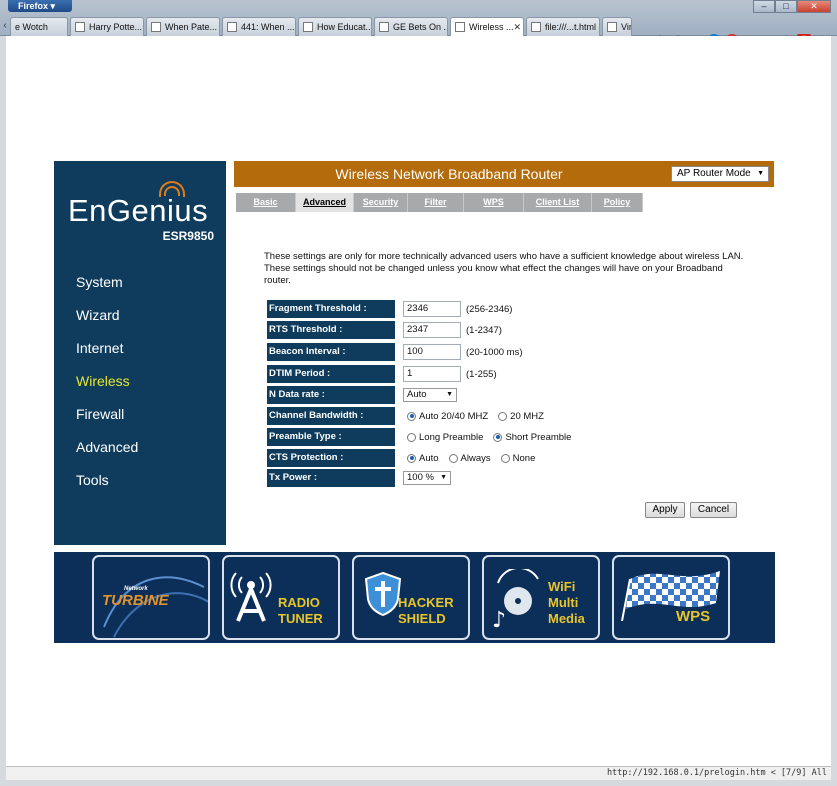 The image size is (837, 786). Describe the element at coordinates (481, 374) in the screenshot. I see `dtim-period-hint: (1-255)` at that location.